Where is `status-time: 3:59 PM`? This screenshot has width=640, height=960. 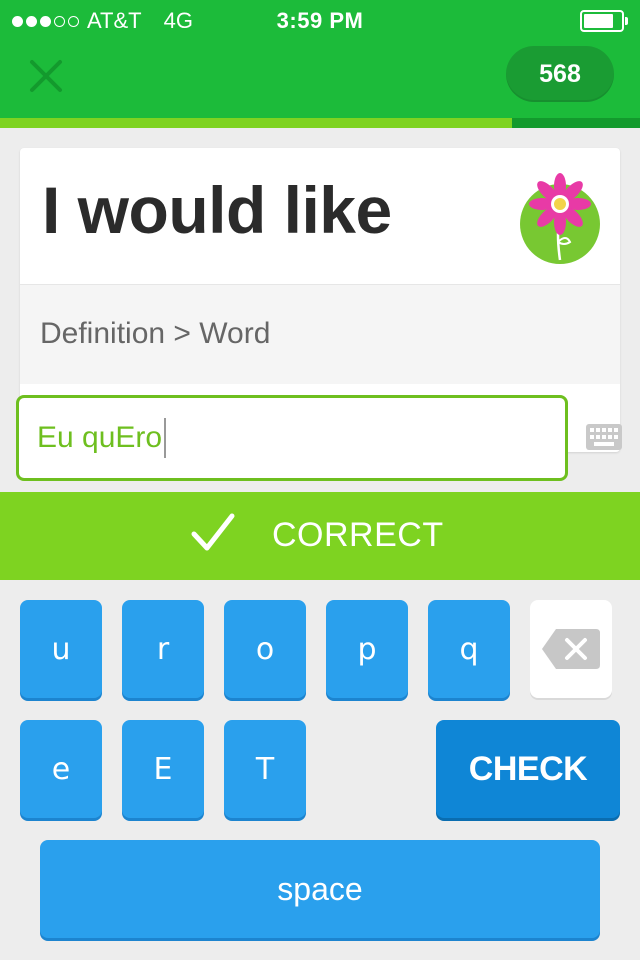
status-time: 3:59 PM is located at coordinates (320, 20).